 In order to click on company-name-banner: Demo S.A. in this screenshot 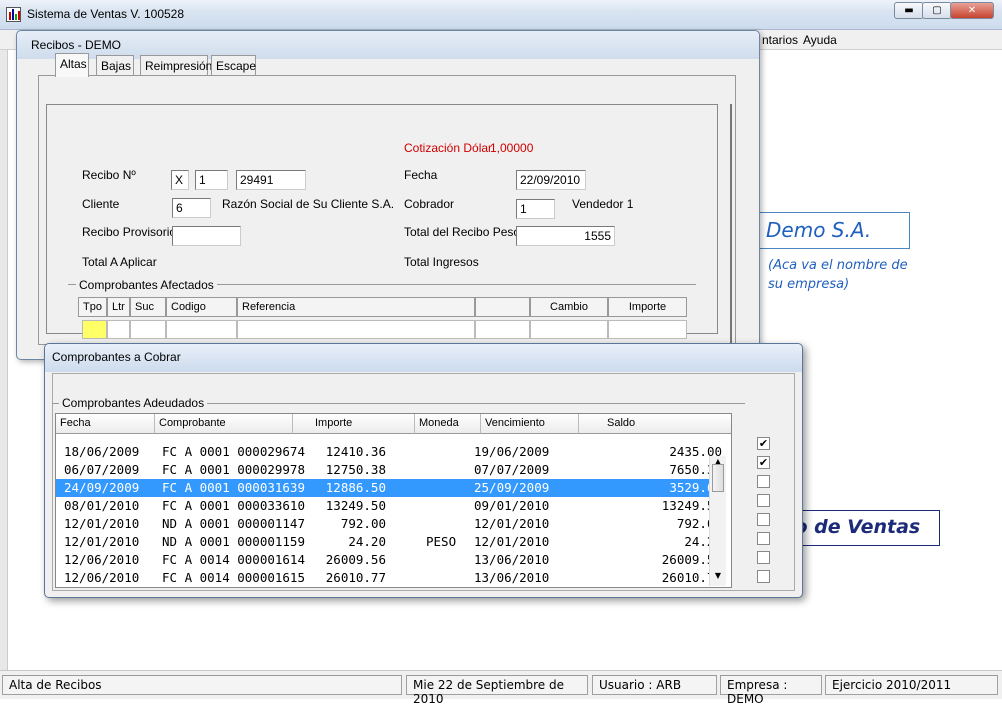, I will do `click(833, 230)`.